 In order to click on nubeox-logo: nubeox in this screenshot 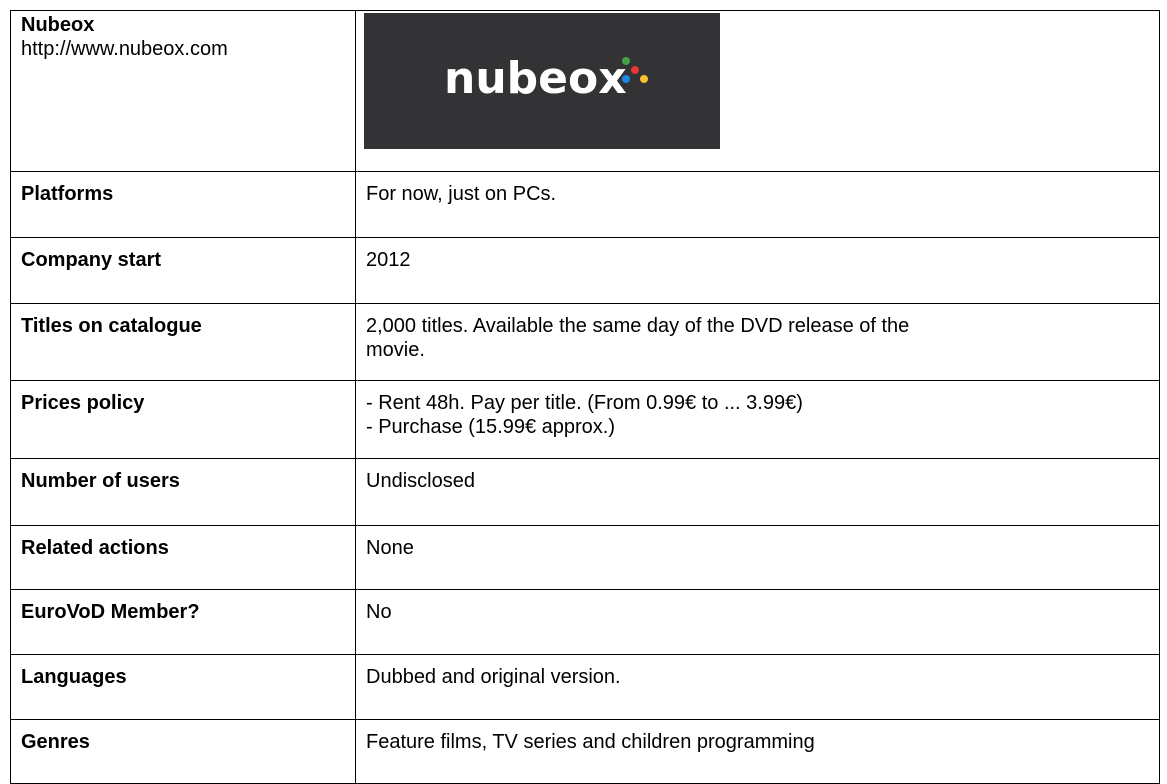, I will do `click(542, 81)`.